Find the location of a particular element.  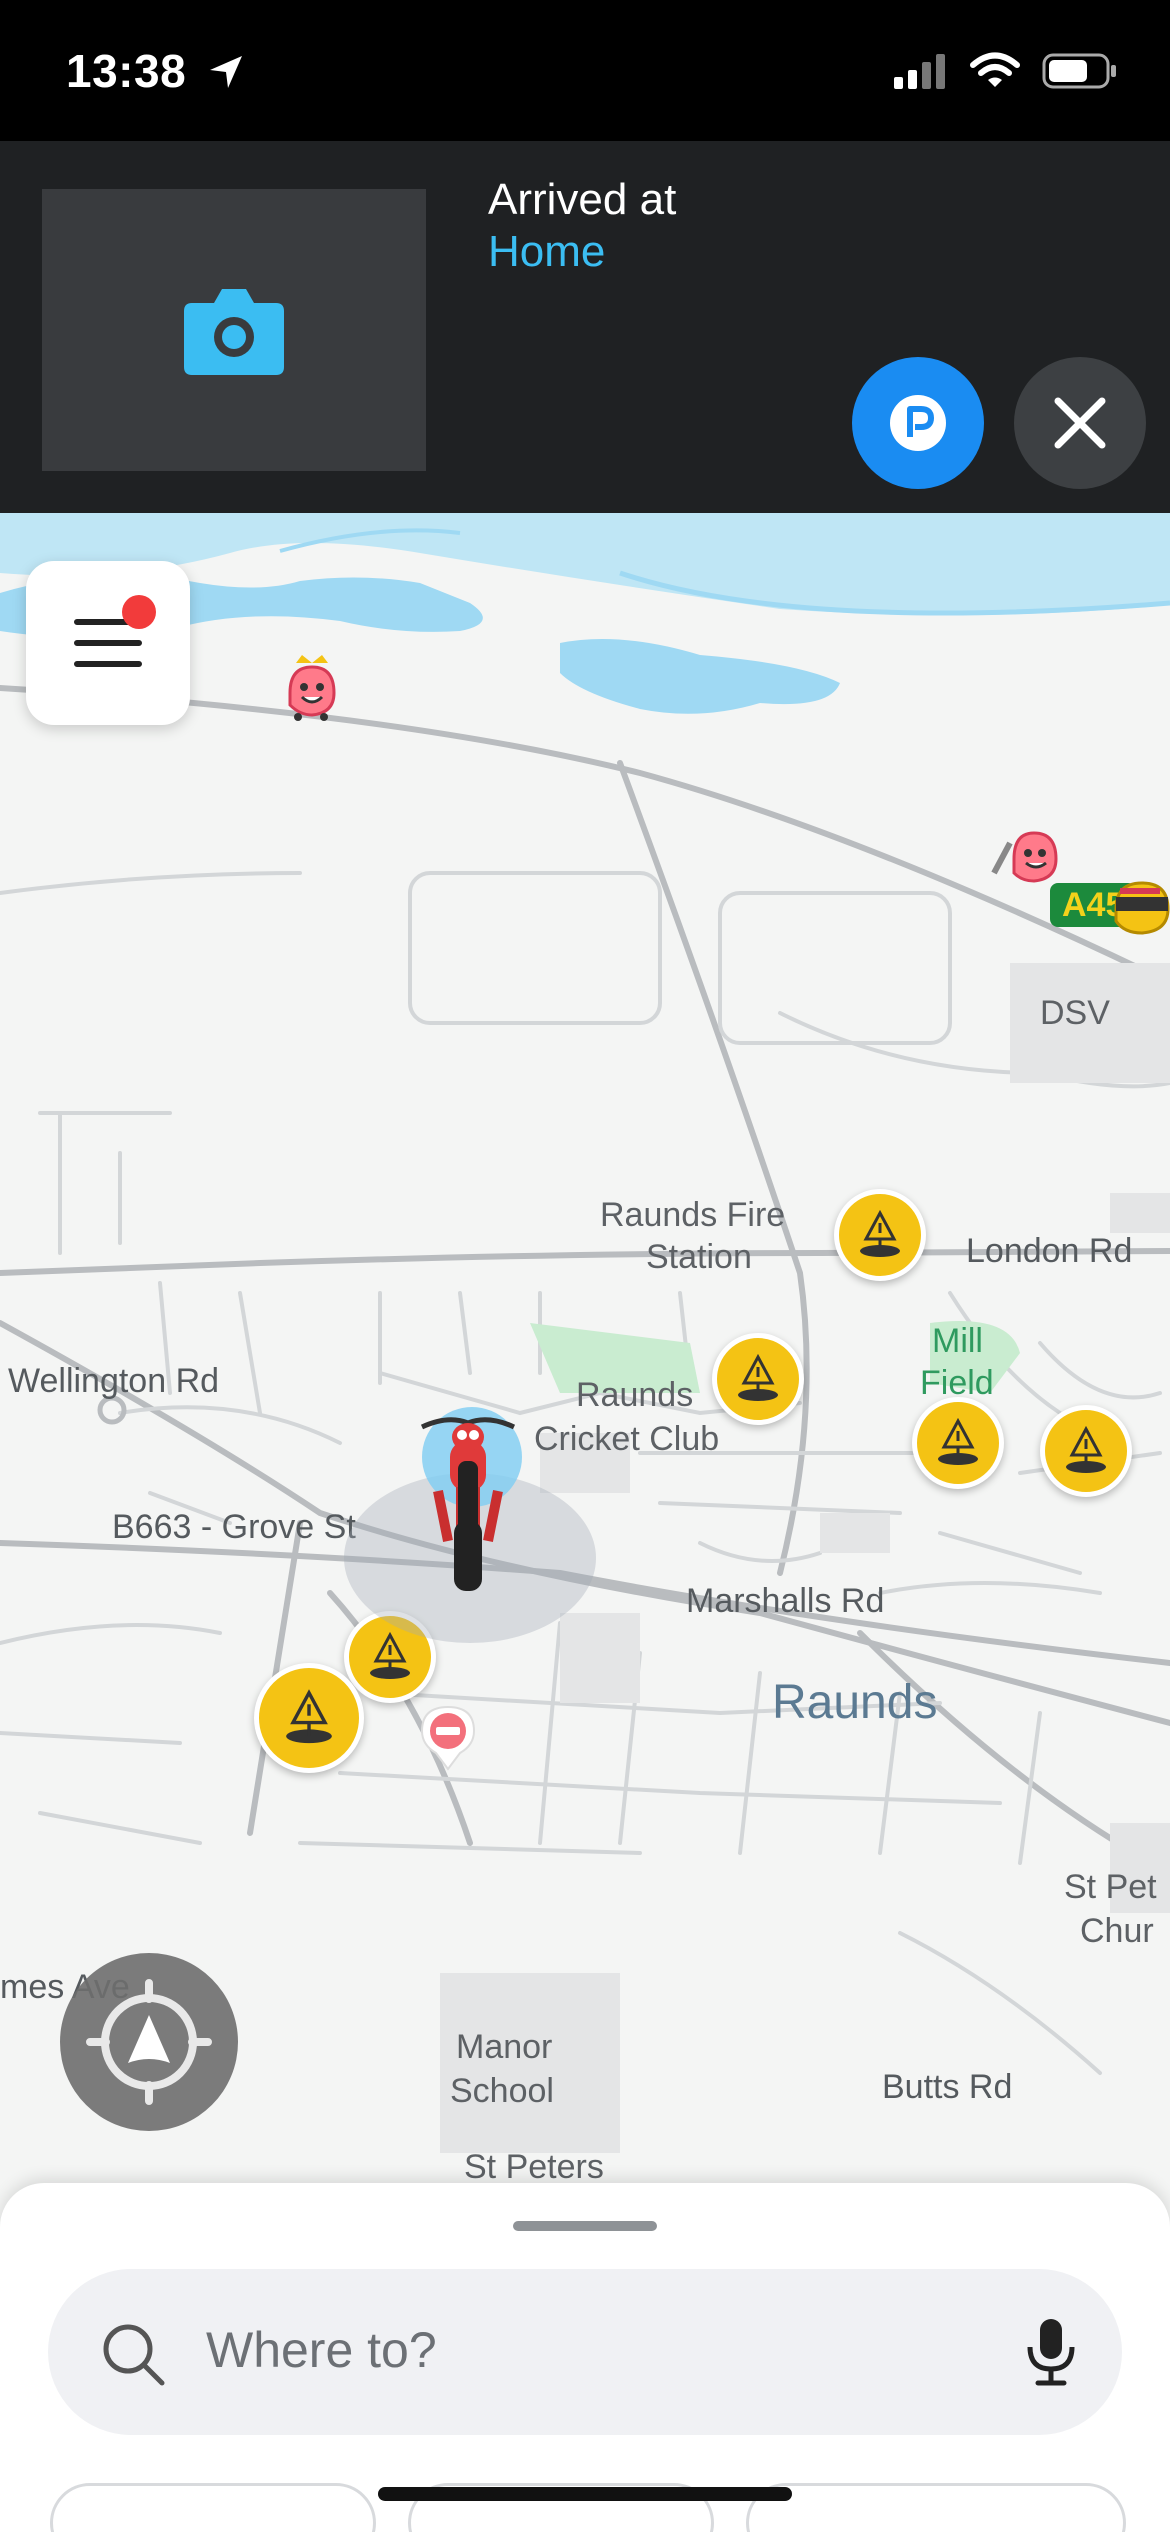

notification-dot is located at coordinates (139, 612).